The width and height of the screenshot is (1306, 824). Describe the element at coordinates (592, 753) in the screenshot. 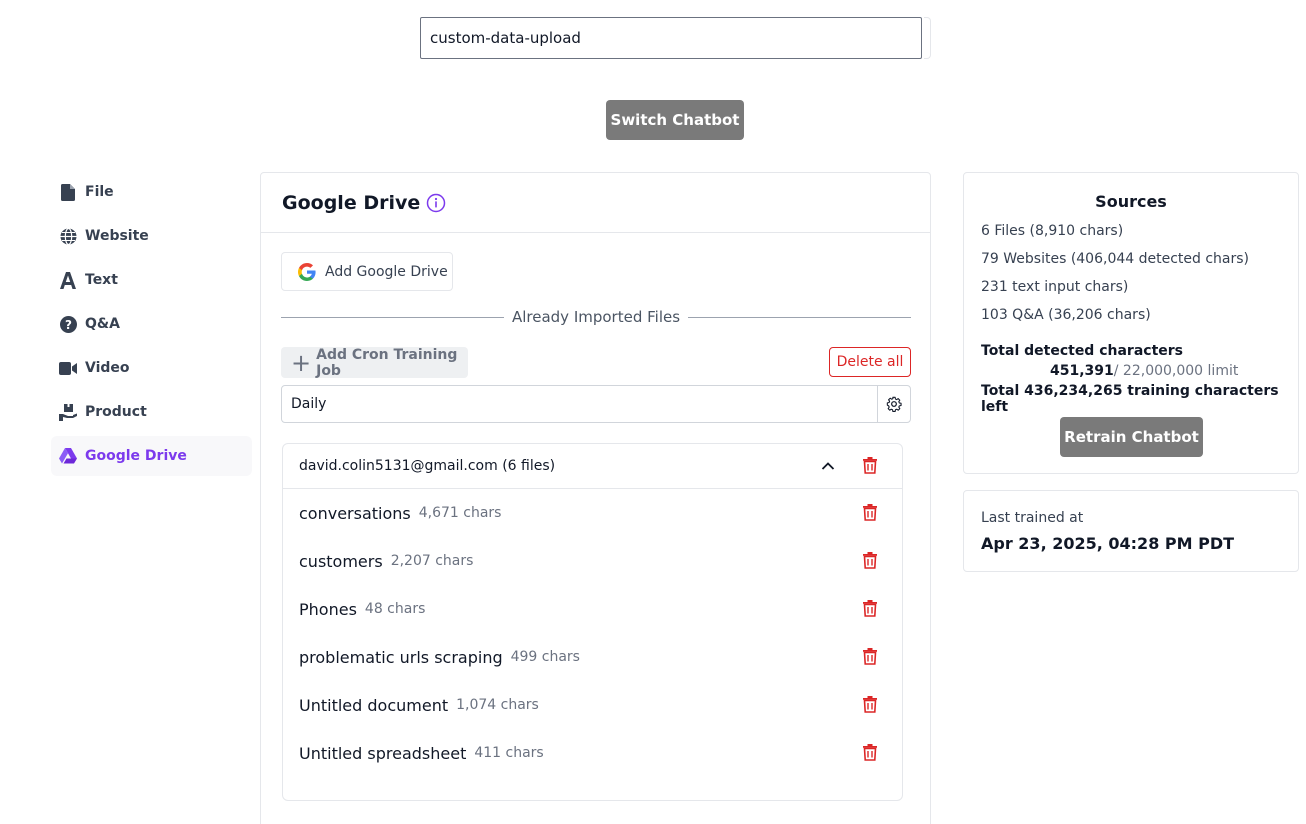

I see `file-row: Untitled spreadsheet 411 chars` at that location.